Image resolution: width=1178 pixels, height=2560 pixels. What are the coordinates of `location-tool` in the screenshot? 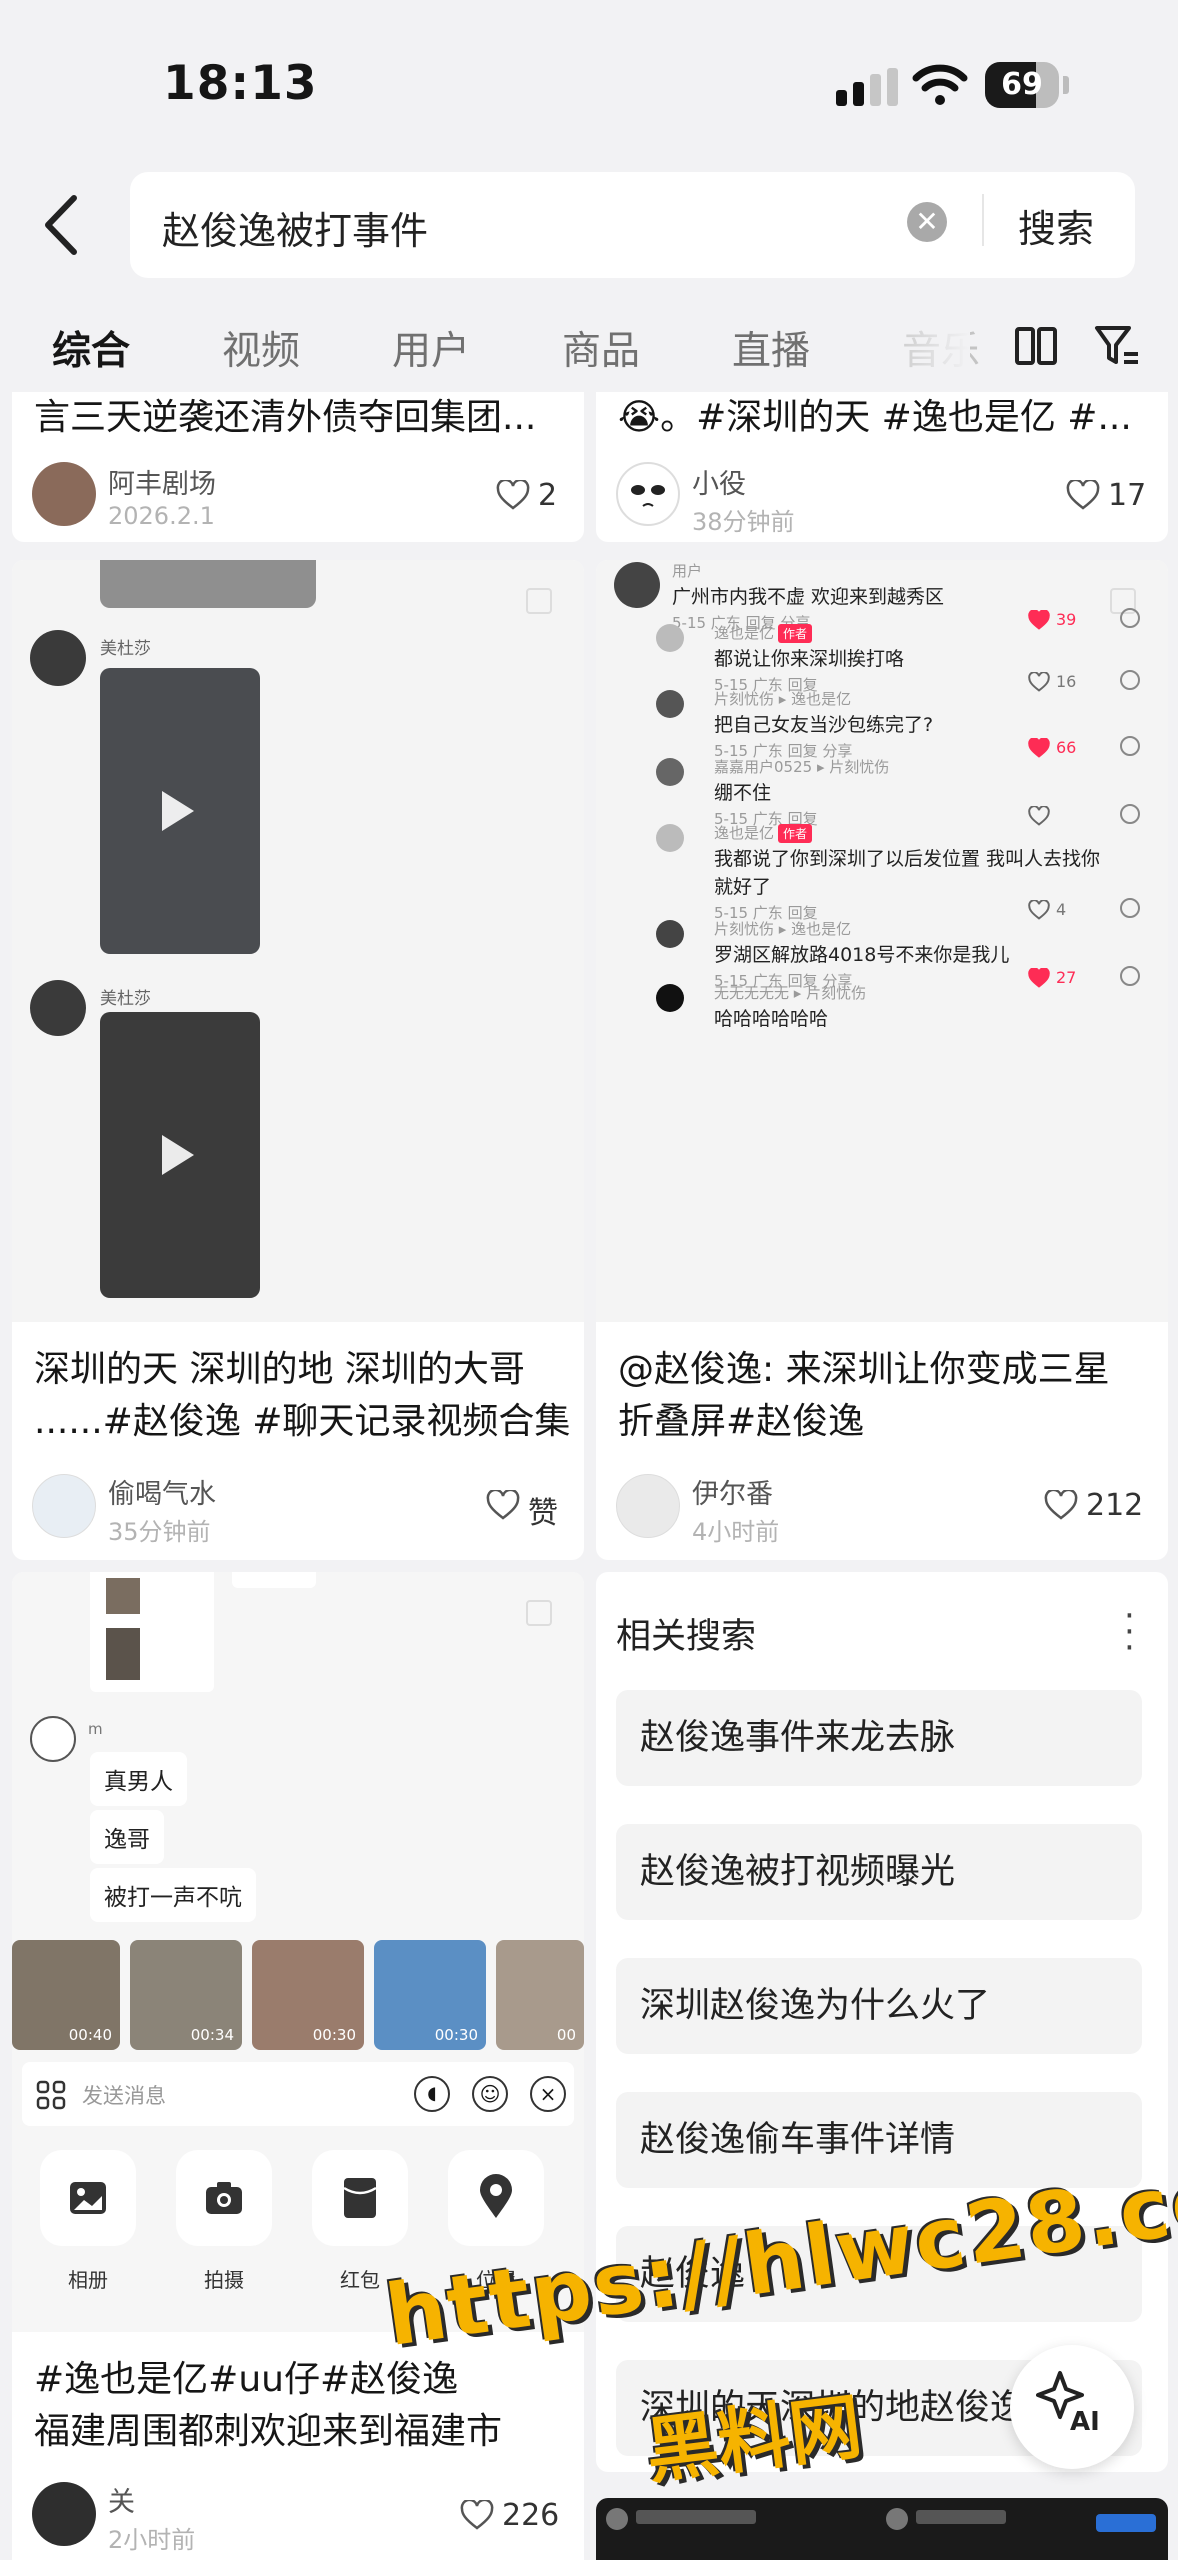 It's located at (496, 2198).